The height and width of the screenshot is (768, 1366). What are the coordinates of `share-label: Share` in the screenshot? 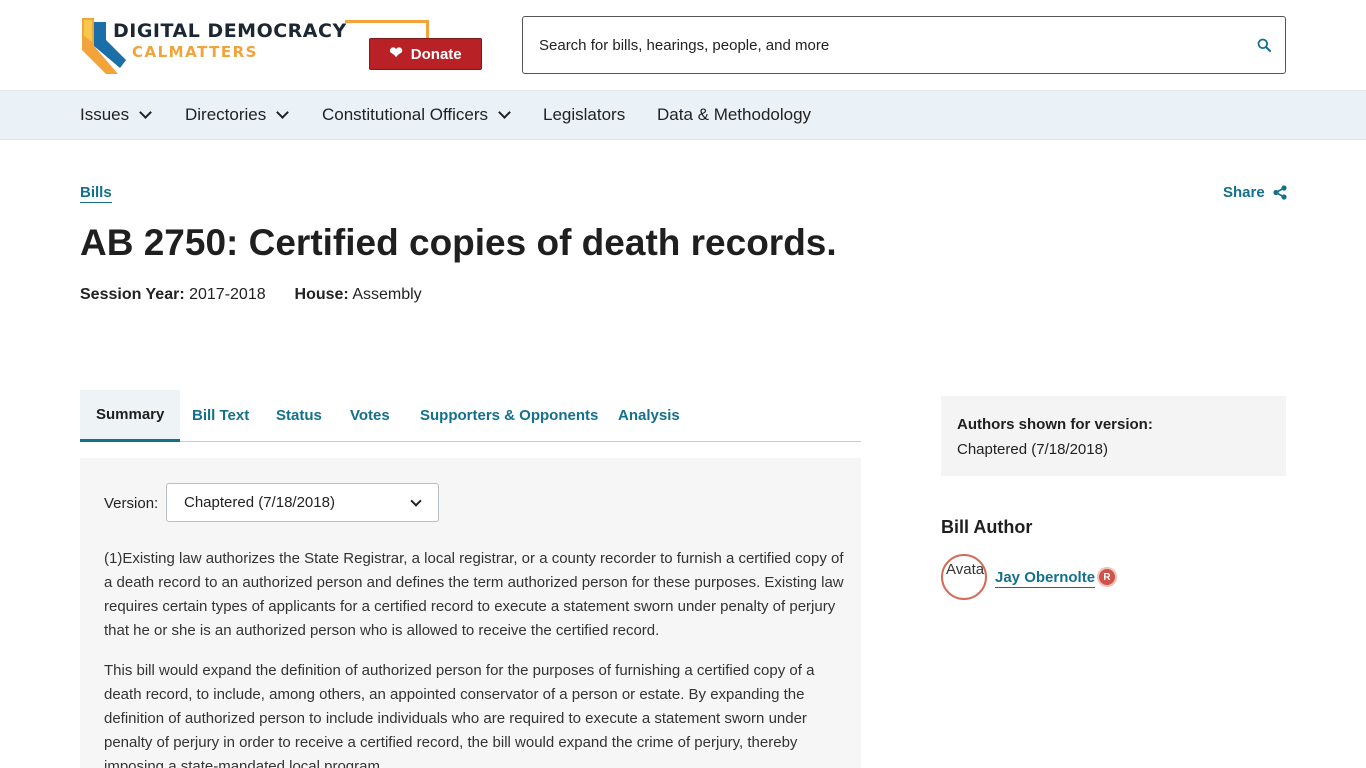 It's located at (1244, 192).